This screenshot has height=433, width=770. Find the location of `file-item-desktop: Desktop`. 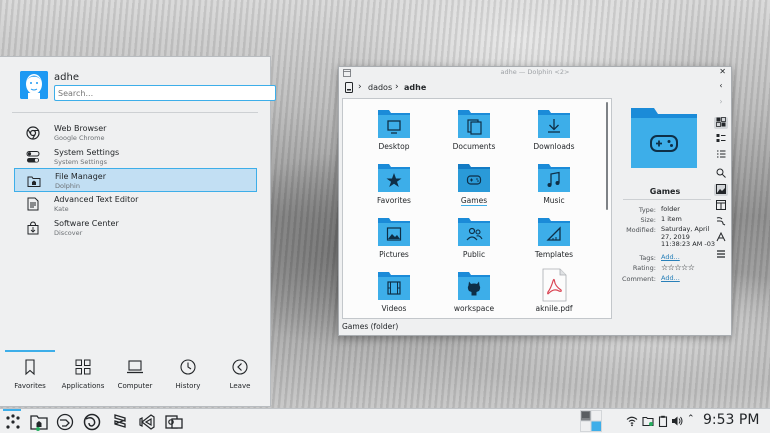

file-item-desktop: Desktop is located at coordinates (394, 130).